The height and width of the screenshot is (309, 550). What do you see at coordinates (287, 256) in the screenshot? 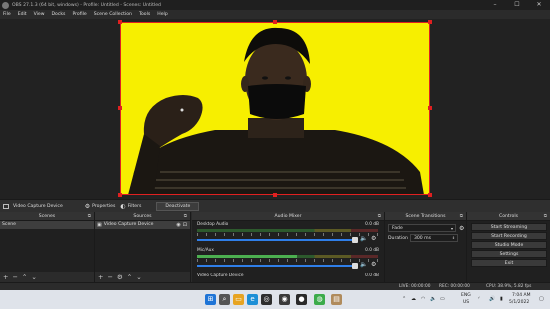
I see `volume-meter` at bounding box center [287, 256].